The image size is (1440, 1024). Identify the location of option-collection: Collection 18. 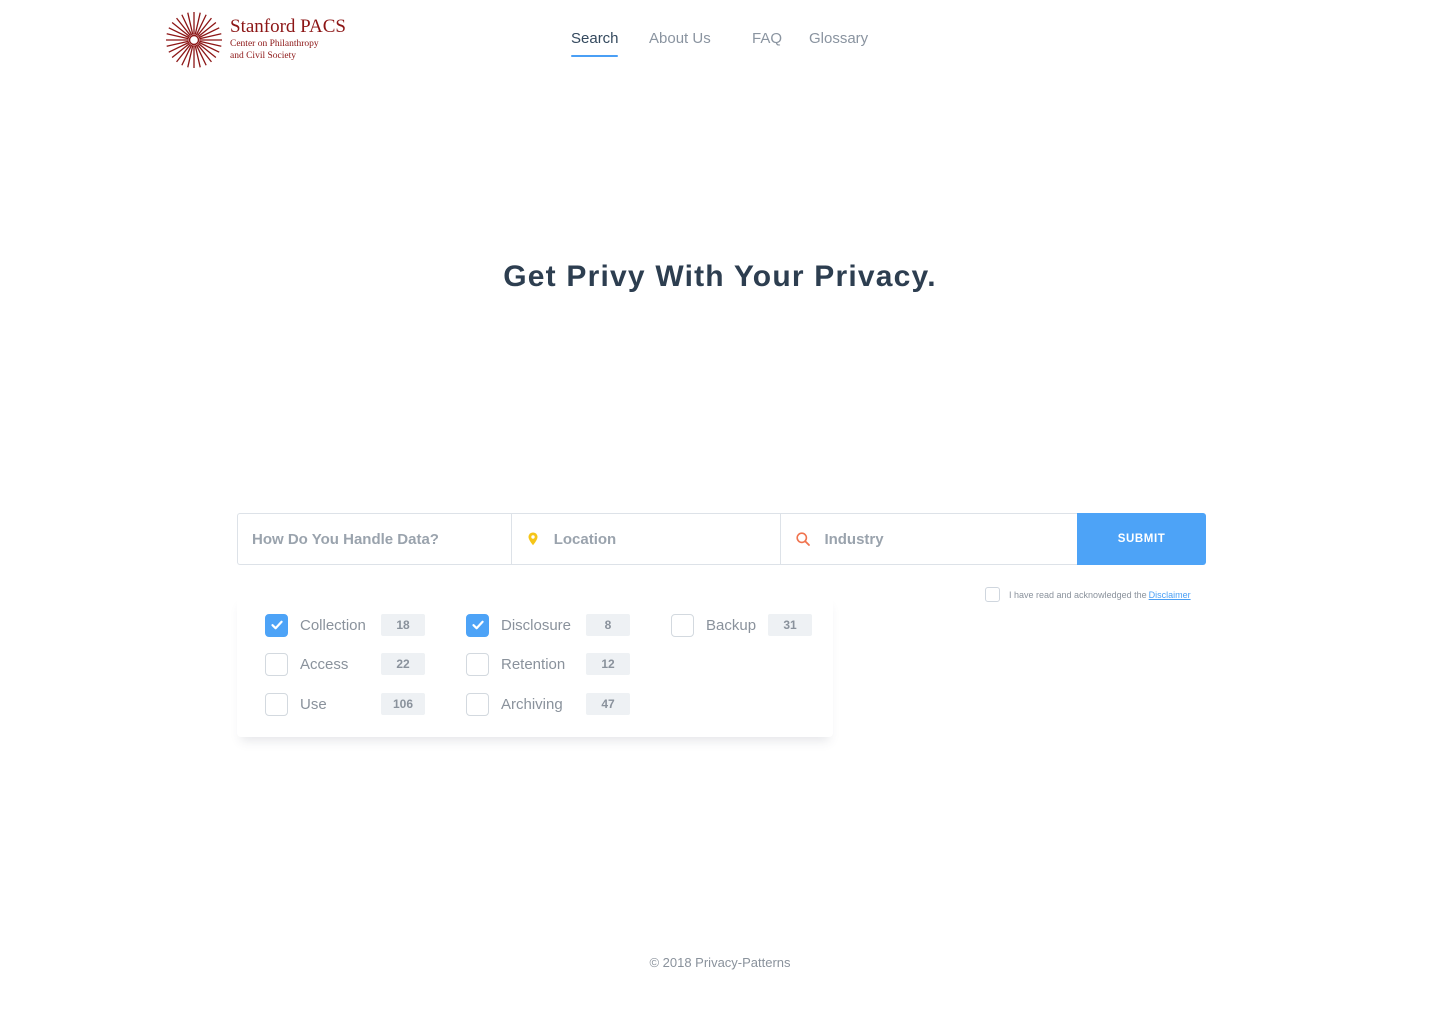
(345, 625).